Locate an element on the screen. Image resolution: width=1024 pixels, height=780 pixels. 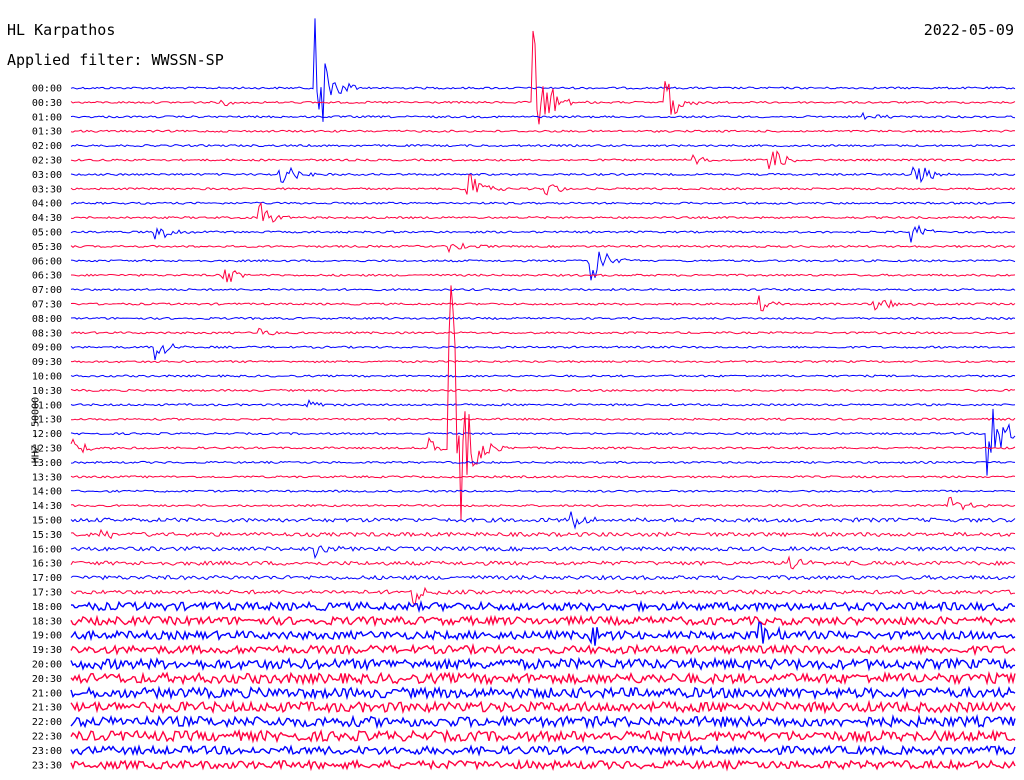
time-tick-label: 18:00 is located at coordinates (47, 607).